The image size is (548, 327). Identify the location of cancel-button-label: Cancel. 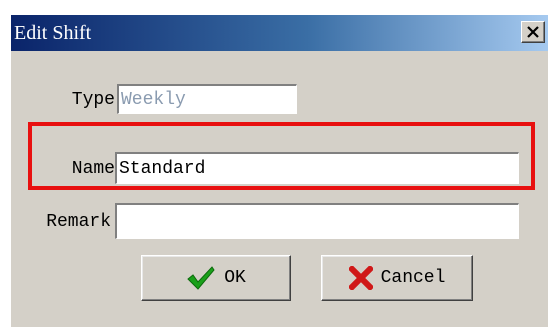
(413, 278).